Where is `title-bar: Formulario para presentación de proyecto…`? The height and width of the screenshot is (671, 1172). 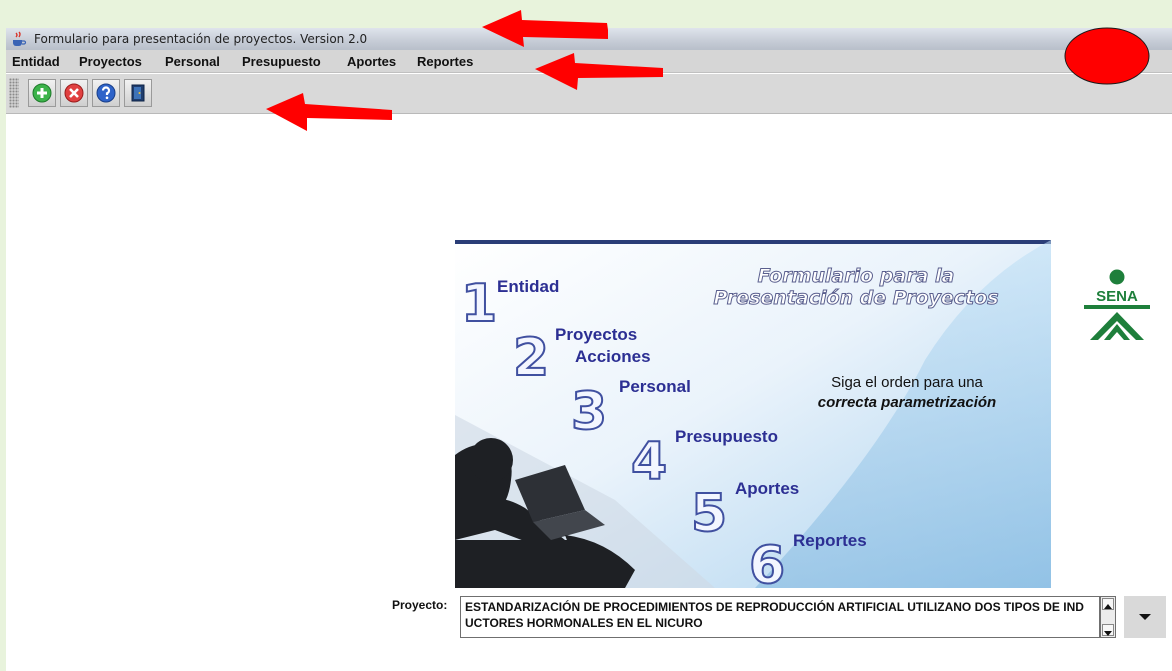
title-bar: Formulario para presentación de proyecto… is located at coordinates (589, 39).